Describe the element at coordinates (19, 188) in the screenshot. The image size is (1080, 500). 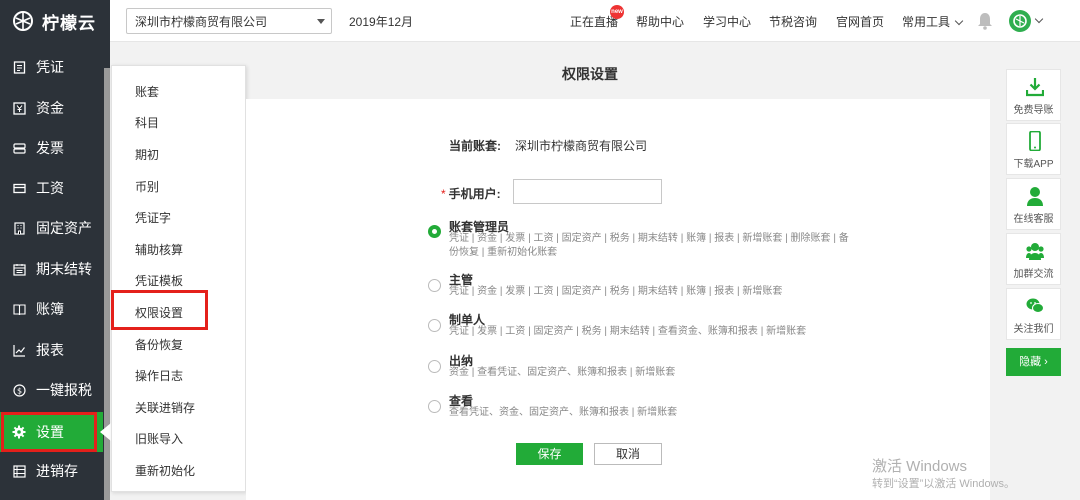
I see `salary-card-icon` at that location.